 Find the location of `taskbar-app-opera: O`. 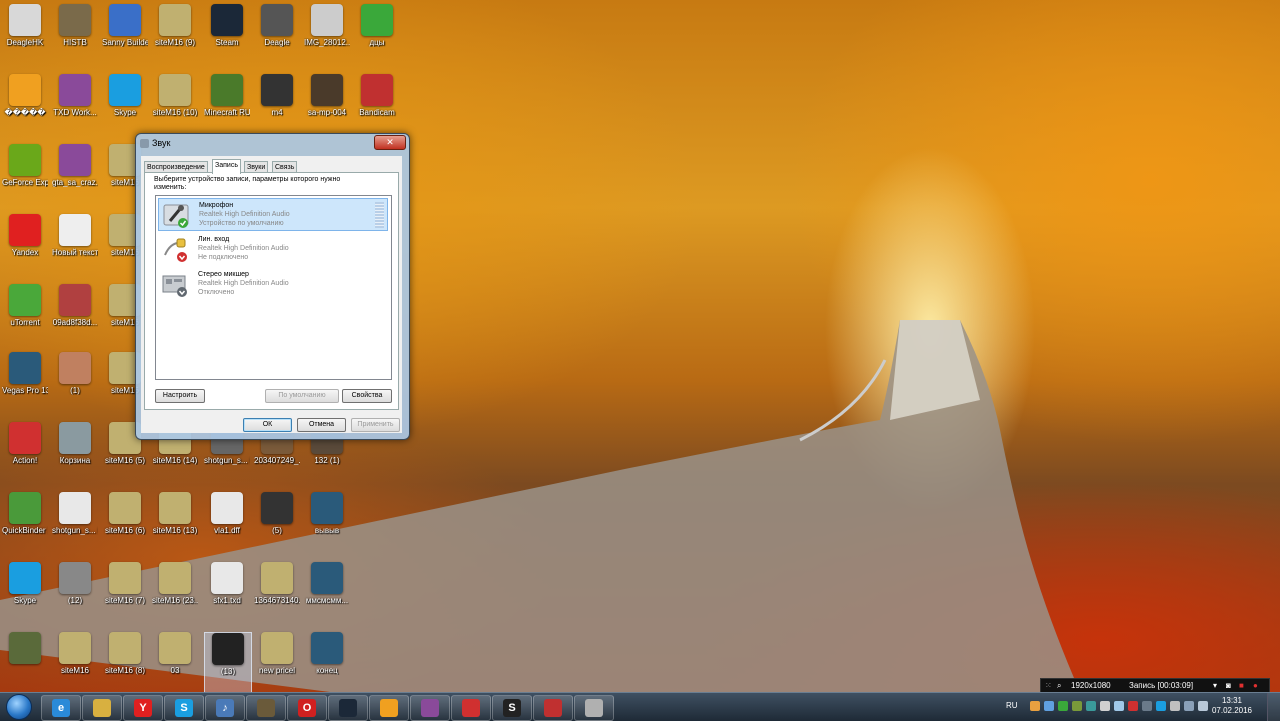

taskbar-app-opera: O is located at coordinates (307, 708).